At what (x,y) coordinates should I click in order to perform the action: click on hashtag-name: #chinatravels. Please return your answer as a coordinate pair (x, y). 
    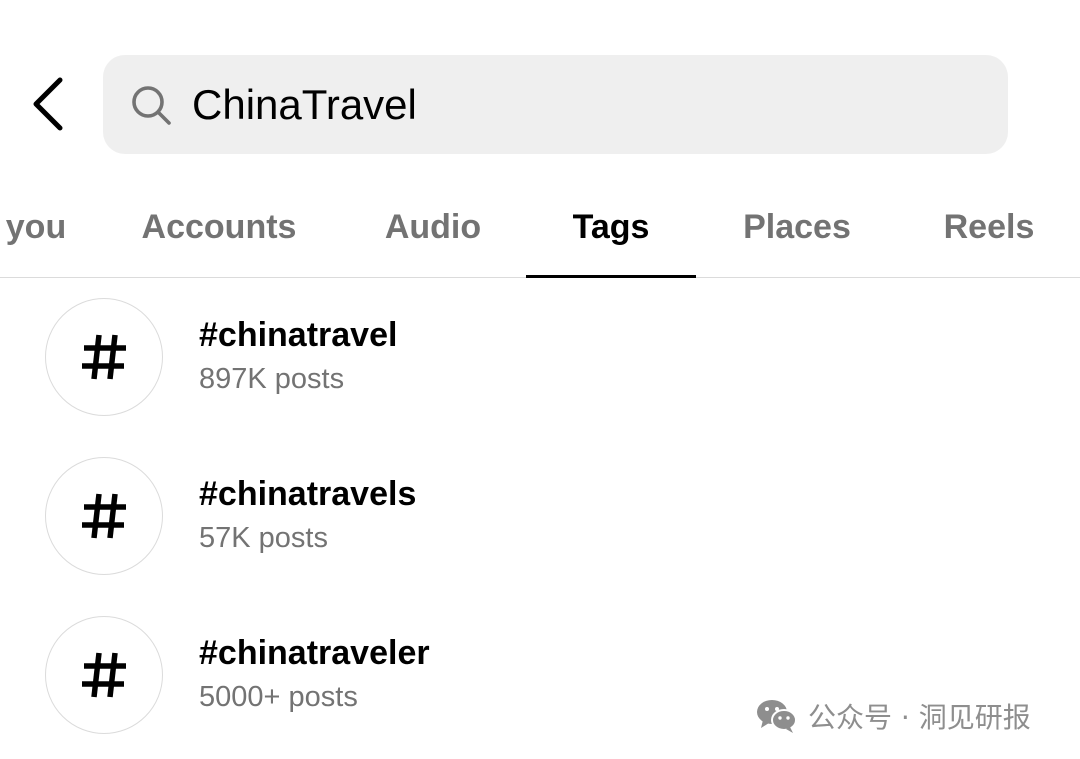
    Looking at the image, I should click on (308, 494).